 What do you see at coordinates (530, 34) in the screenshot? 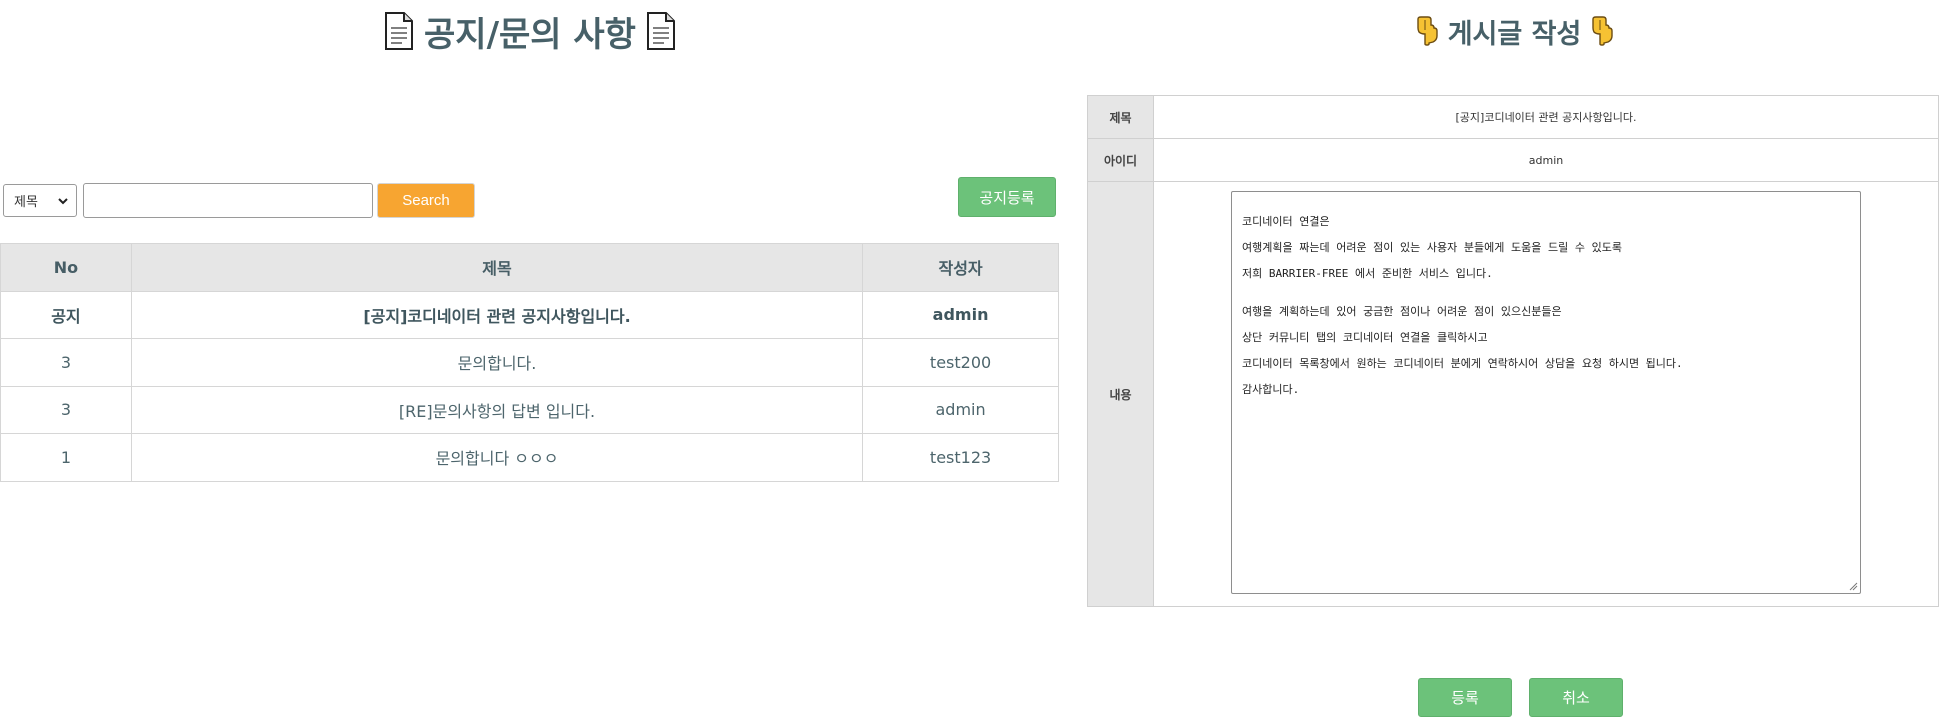
I see `page-title: 공지/문의 사항` at bounding box center [530, 34].